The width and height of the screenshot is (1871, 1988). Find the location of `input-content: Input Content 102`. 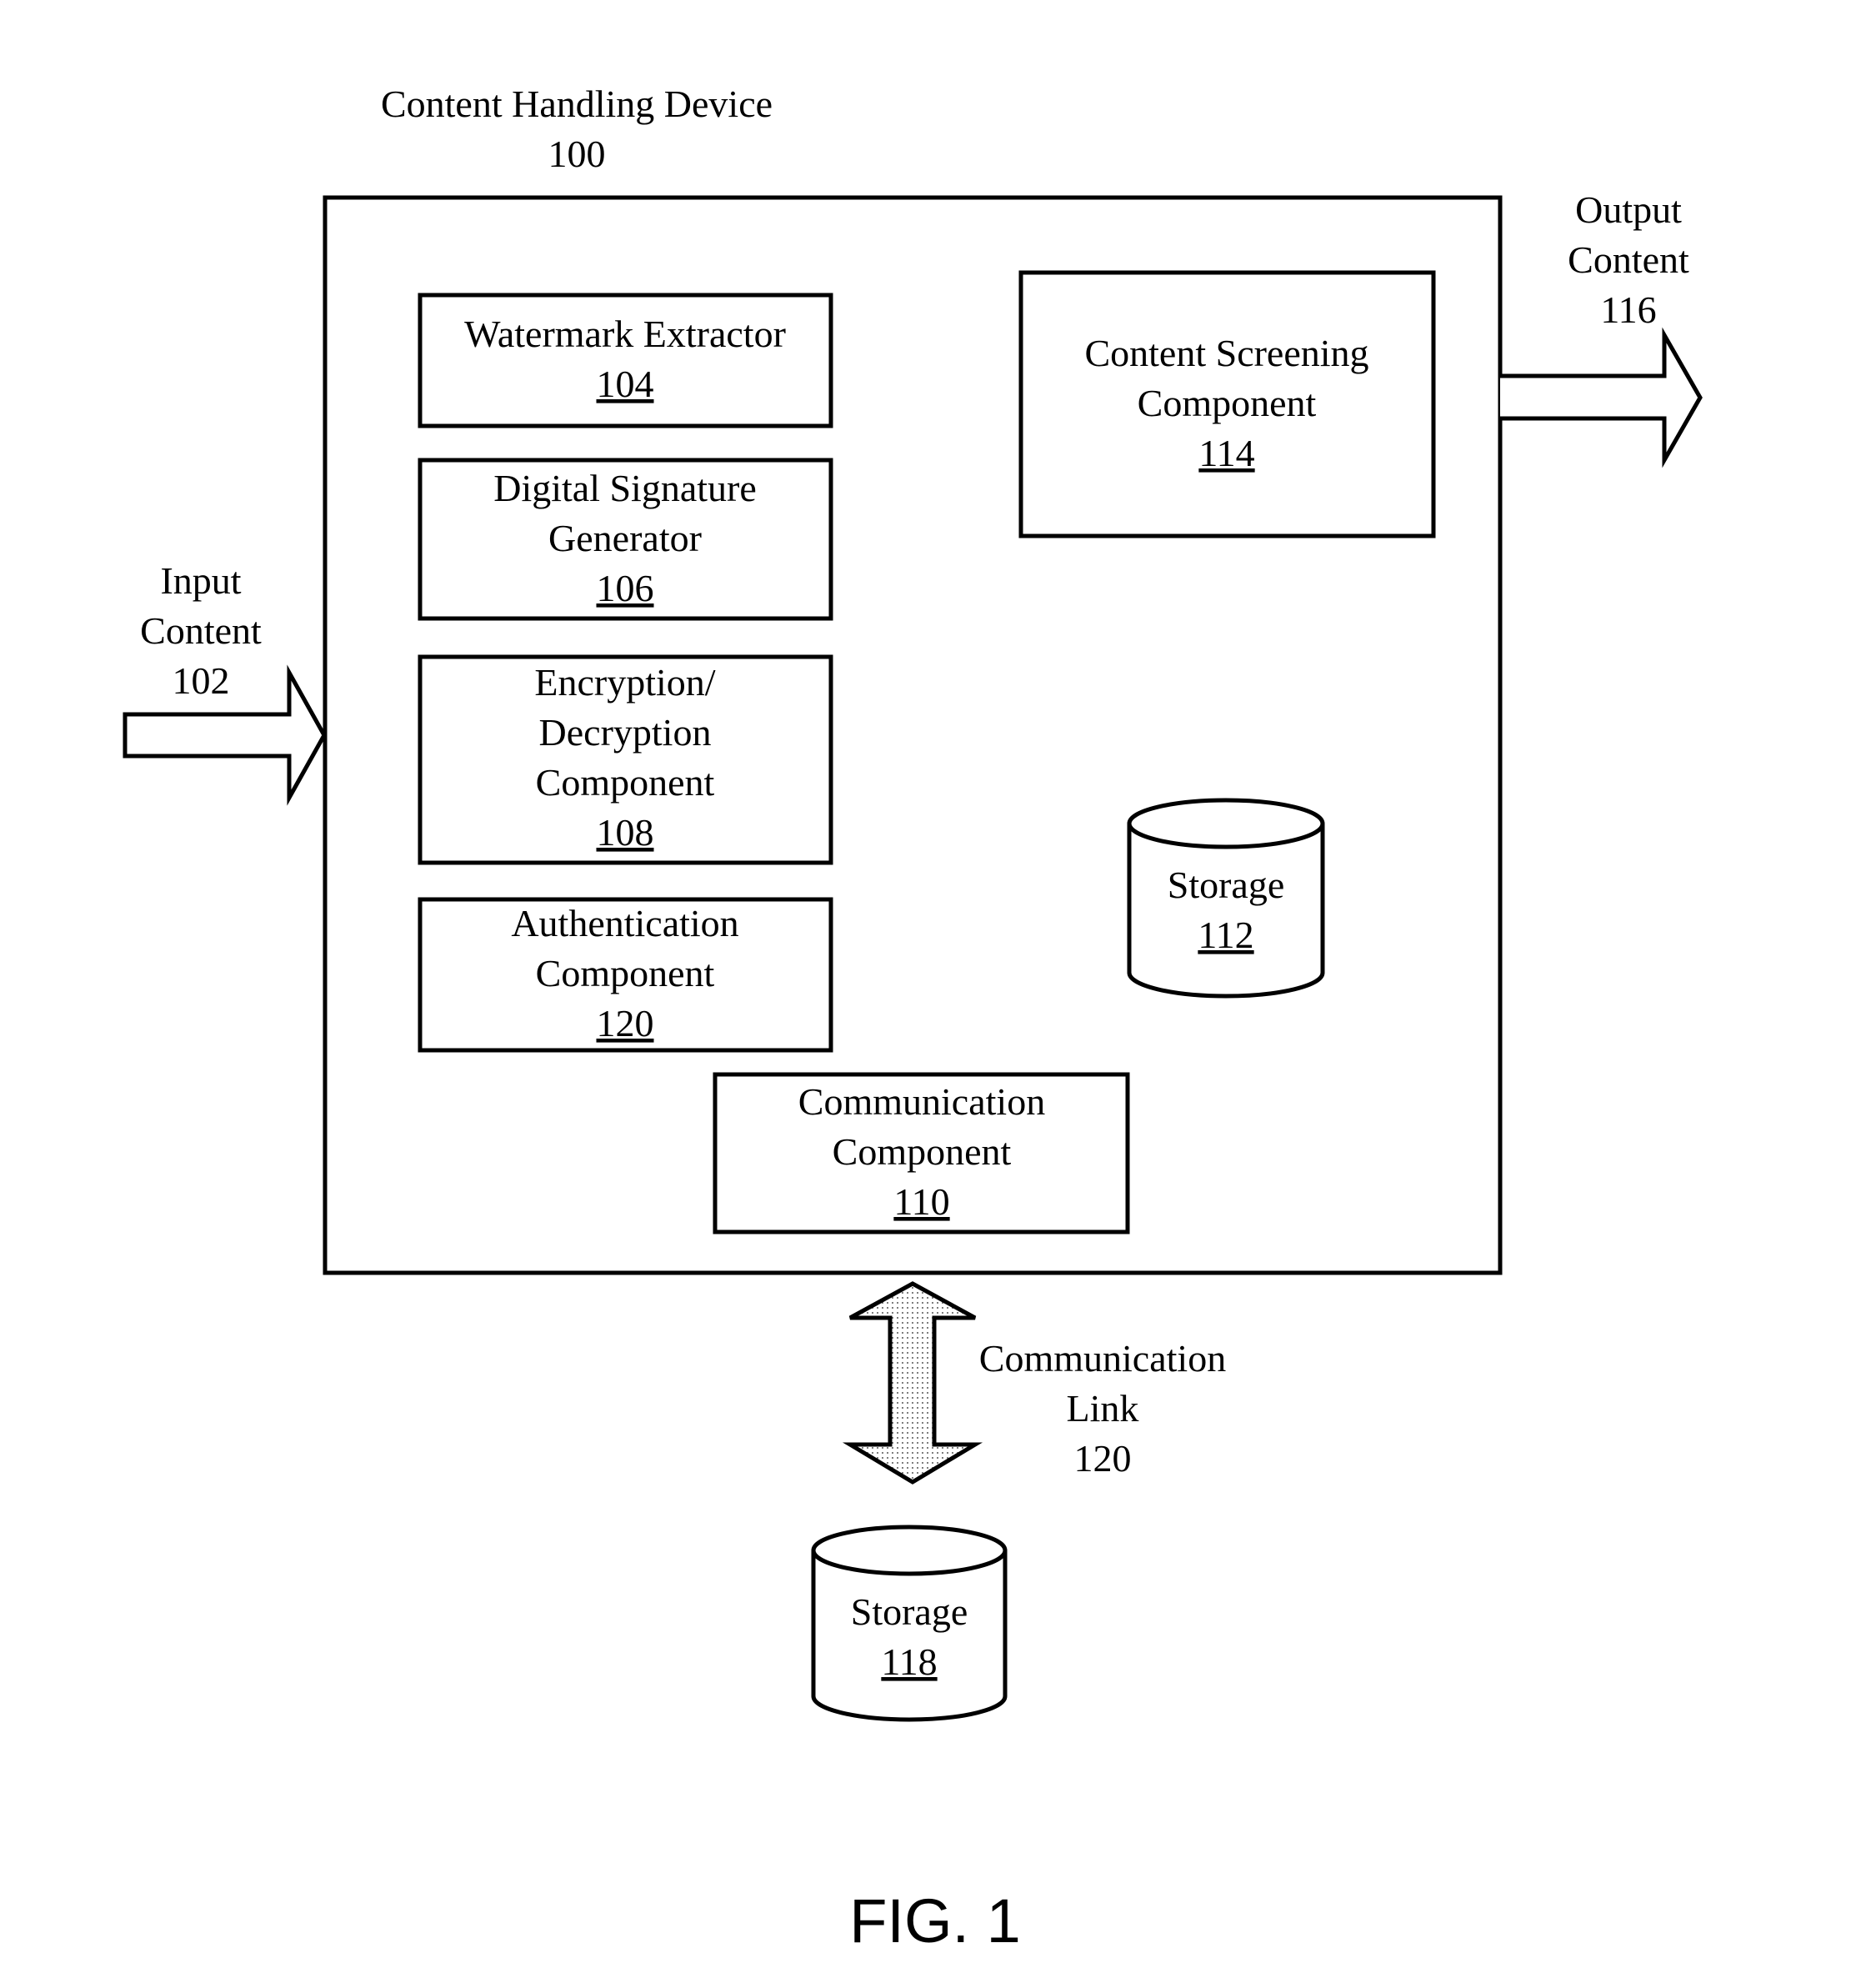

input-content: Input Content 102 is located at coordinates (225, 682).